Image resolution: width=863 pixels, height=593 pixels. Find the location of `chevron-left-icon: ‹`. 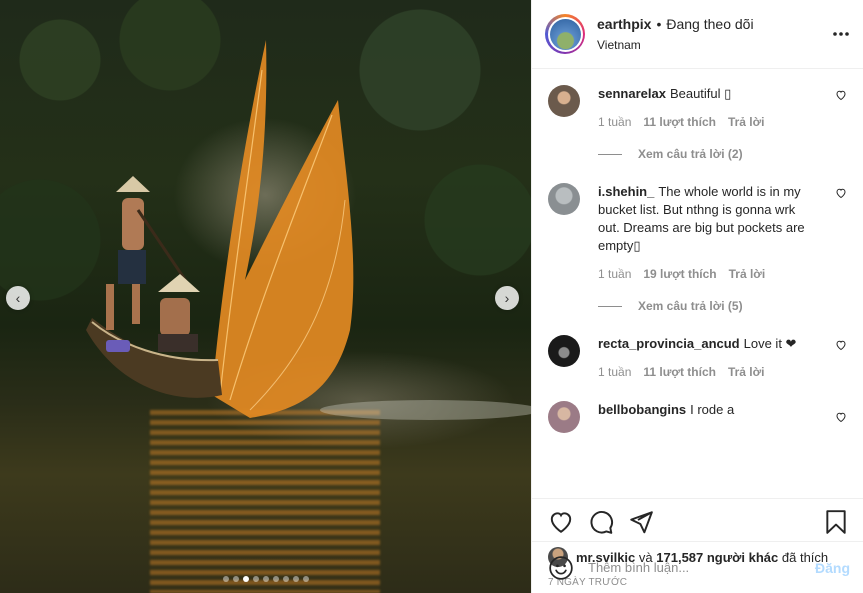

chevron-left-icon: ‹ is located at coordinates (18, 298).